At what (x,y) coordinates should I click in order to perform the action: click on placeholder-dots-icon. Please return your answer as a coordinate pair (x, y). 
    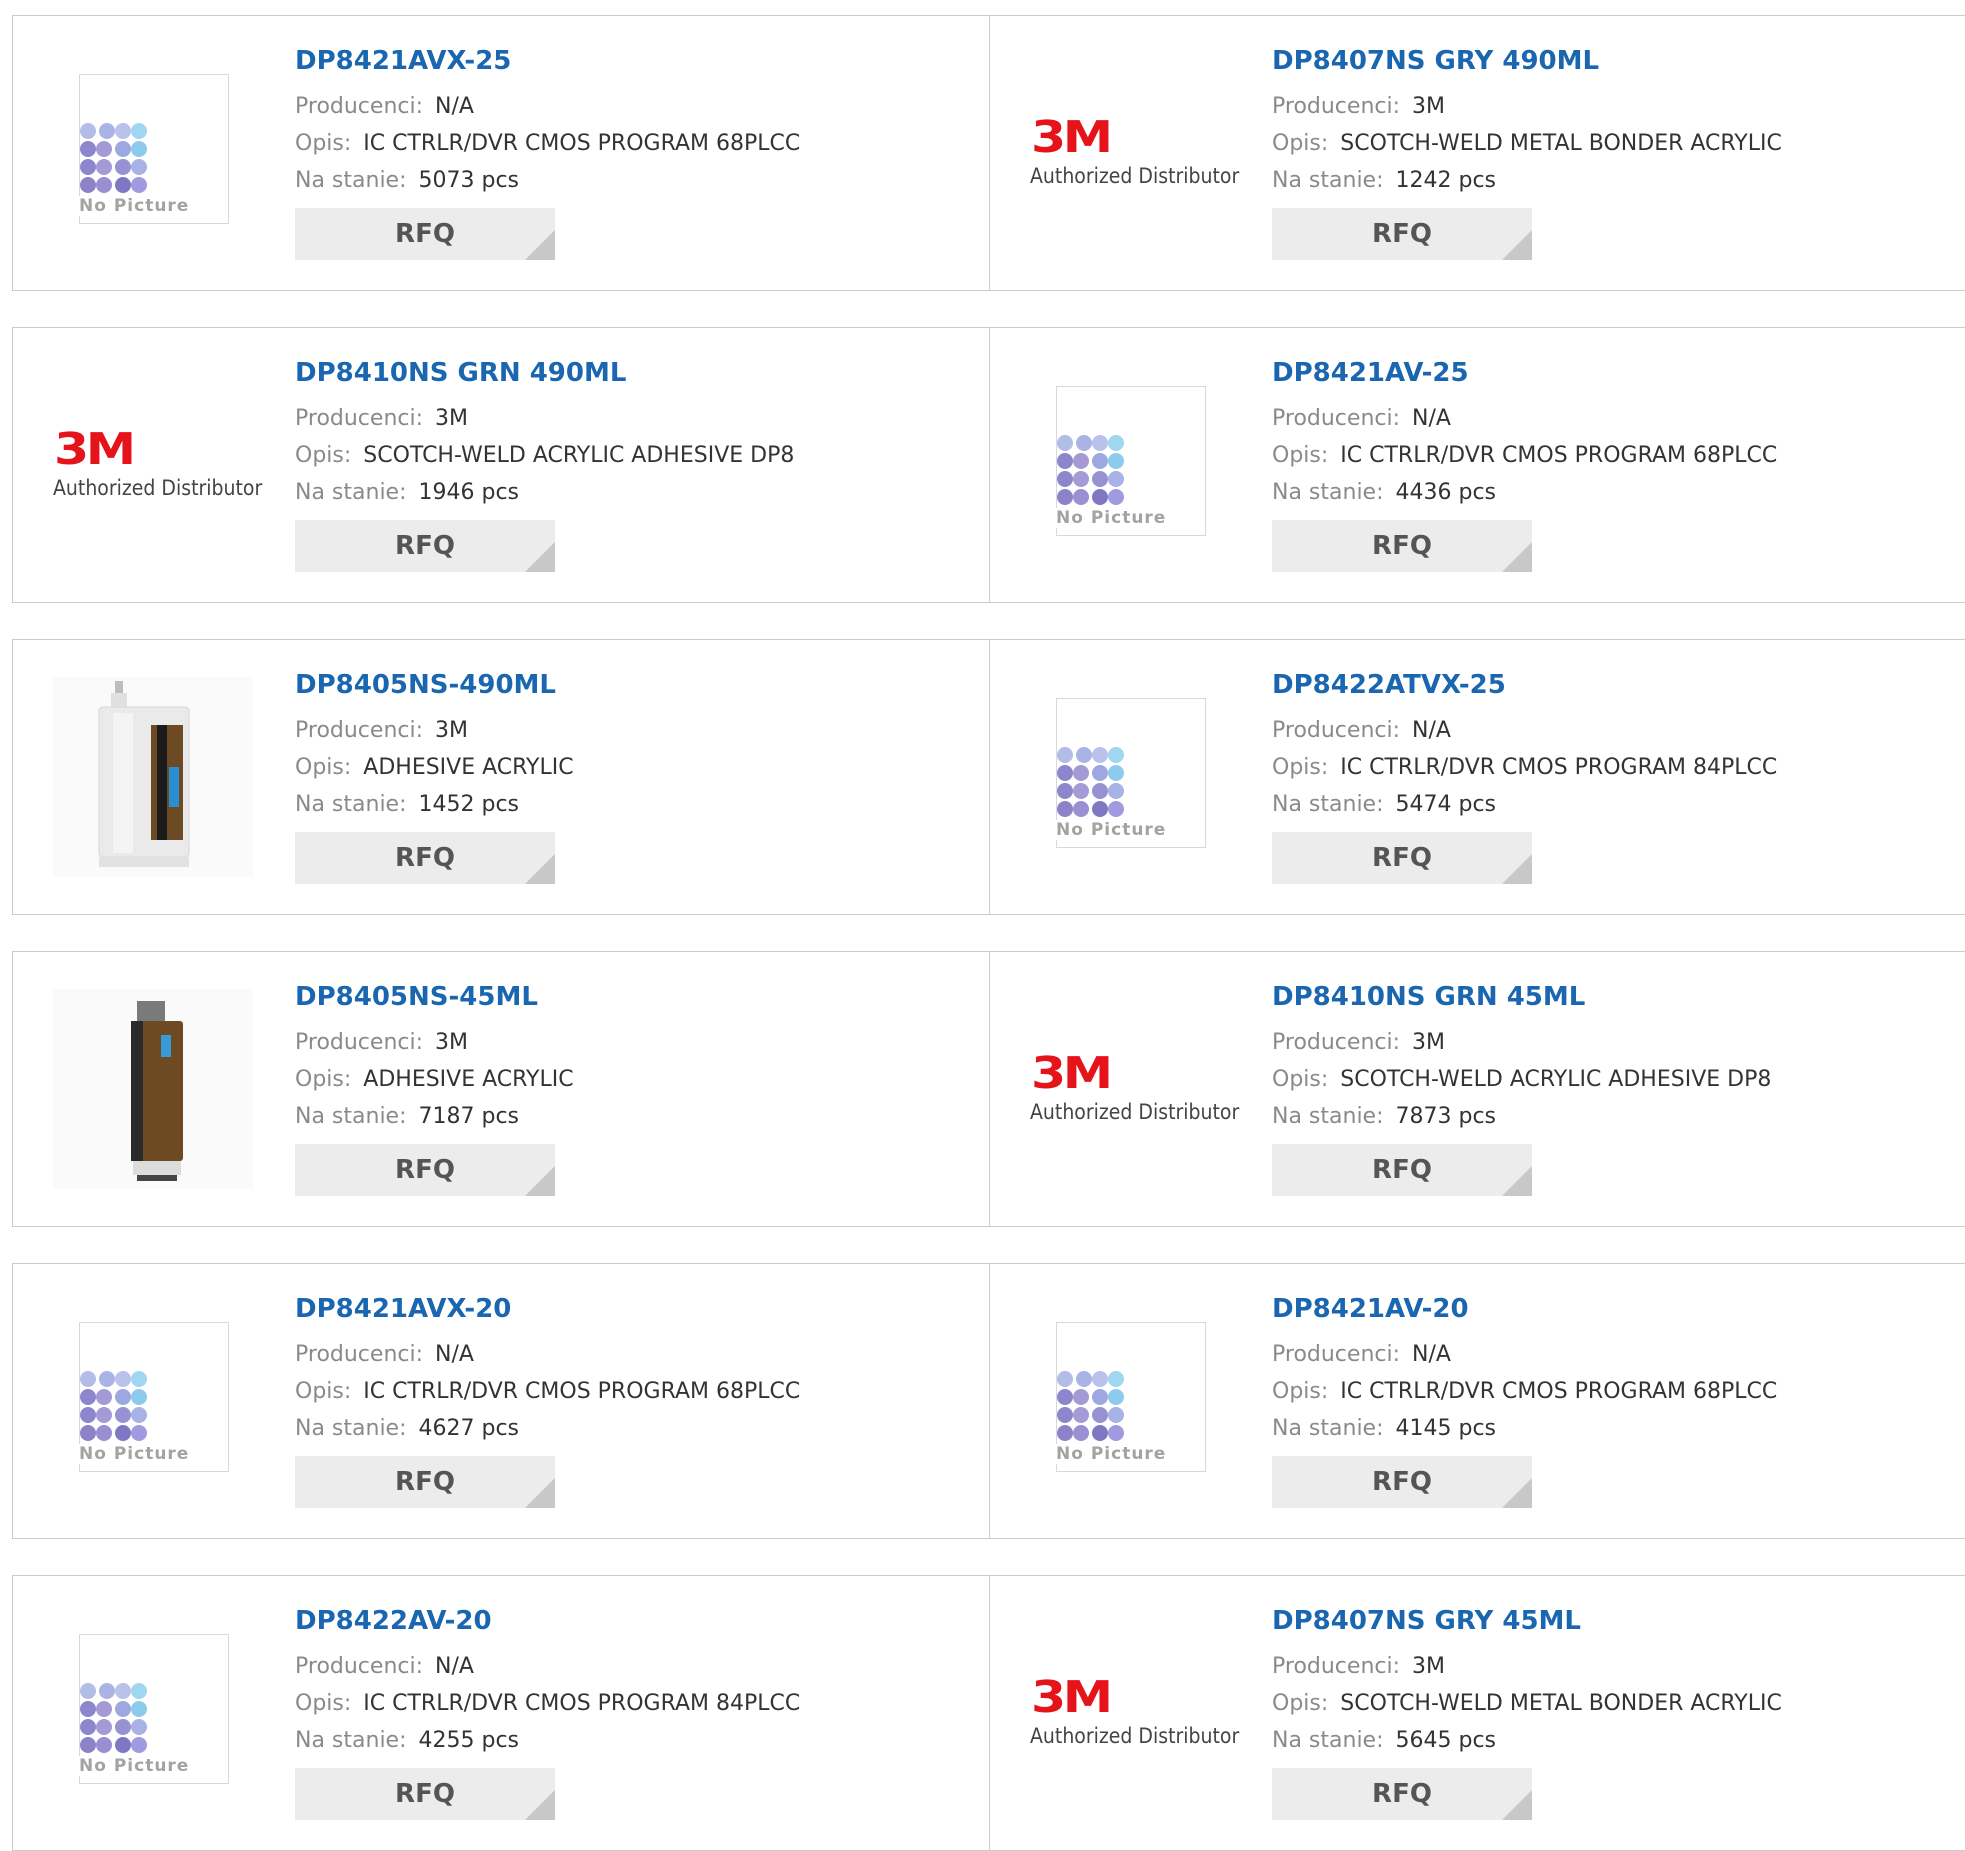
    Looking at the image, I should click on (1091, 1406).